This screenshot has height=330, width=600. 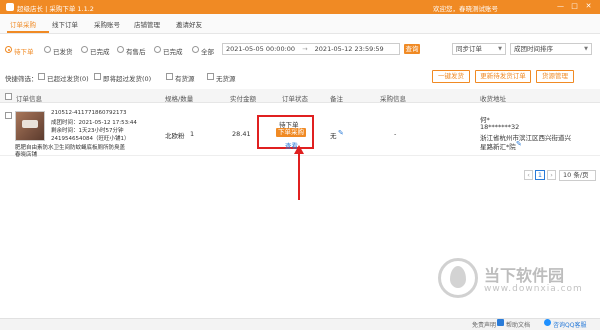 What do you see at coordinates (47, 49) in the screenshot?
I see `radio-shipped` at bounding box center [47, 49].